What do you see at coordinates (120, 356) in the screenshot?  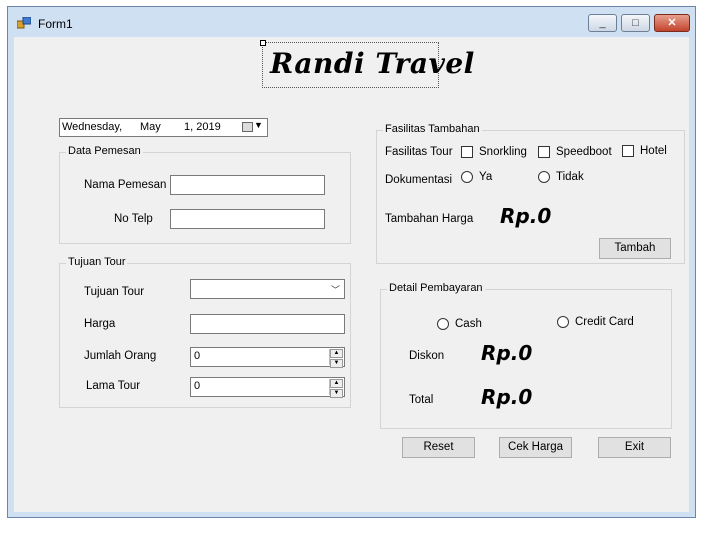 I see `jumlah-label: Jumlah Orang` at bounding box center [120, 356].